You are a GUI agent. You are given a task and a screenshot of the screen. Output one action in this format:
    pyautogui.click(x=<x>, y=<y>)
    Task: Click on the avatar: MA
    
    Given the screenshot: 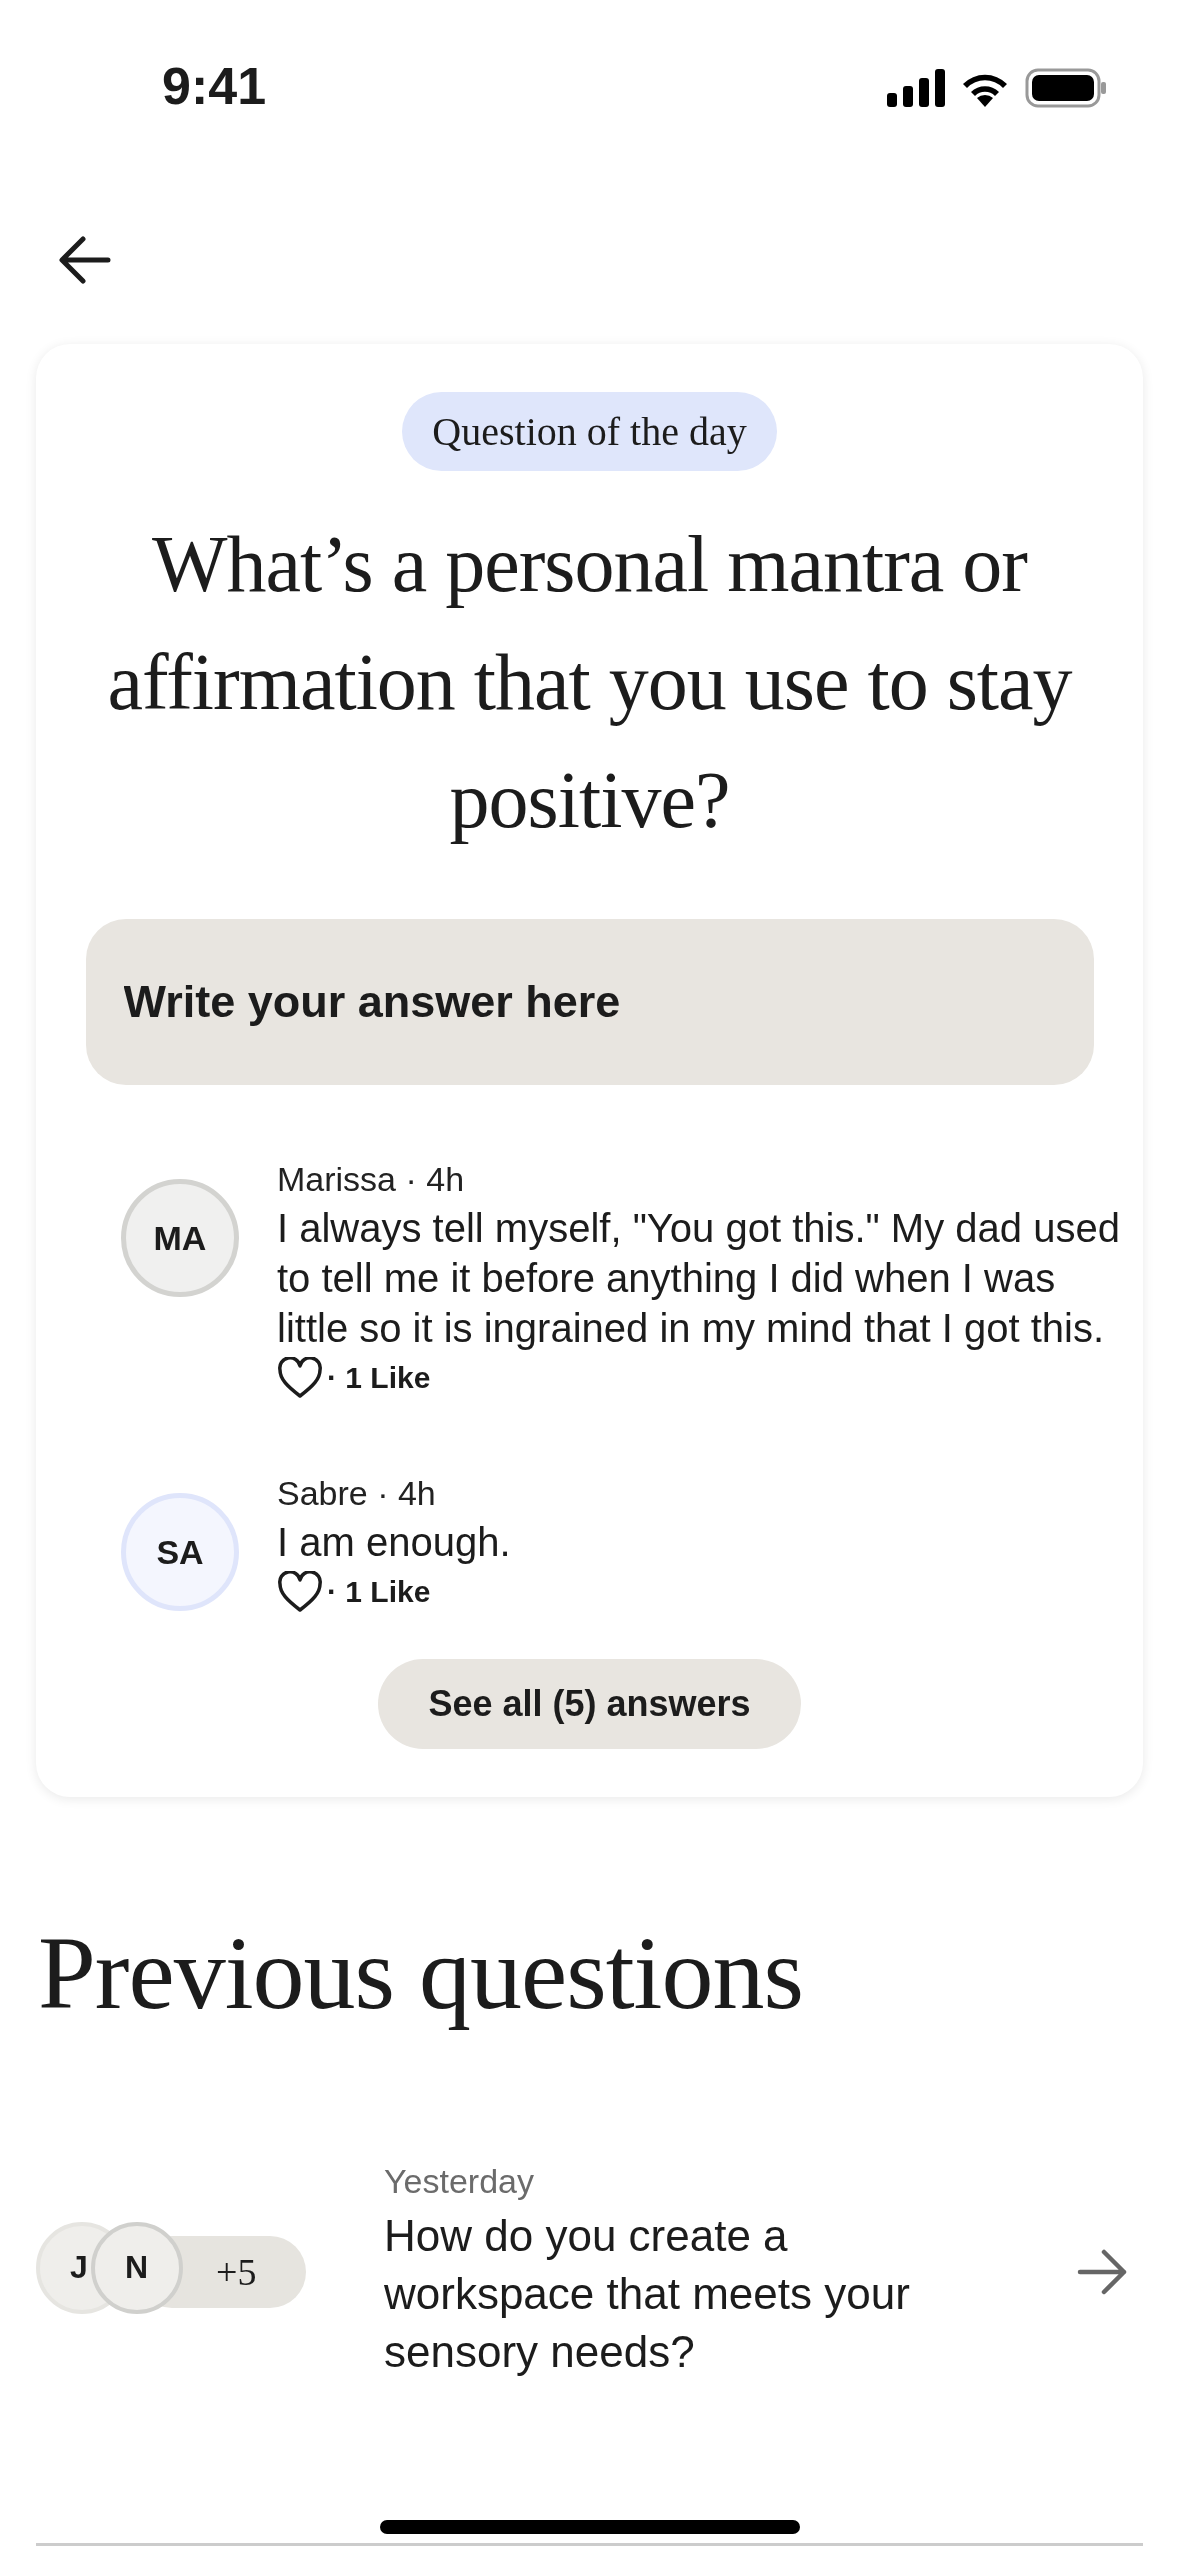 What is the action you would take?
    pyautogui.click(x=180, y=1238)
    